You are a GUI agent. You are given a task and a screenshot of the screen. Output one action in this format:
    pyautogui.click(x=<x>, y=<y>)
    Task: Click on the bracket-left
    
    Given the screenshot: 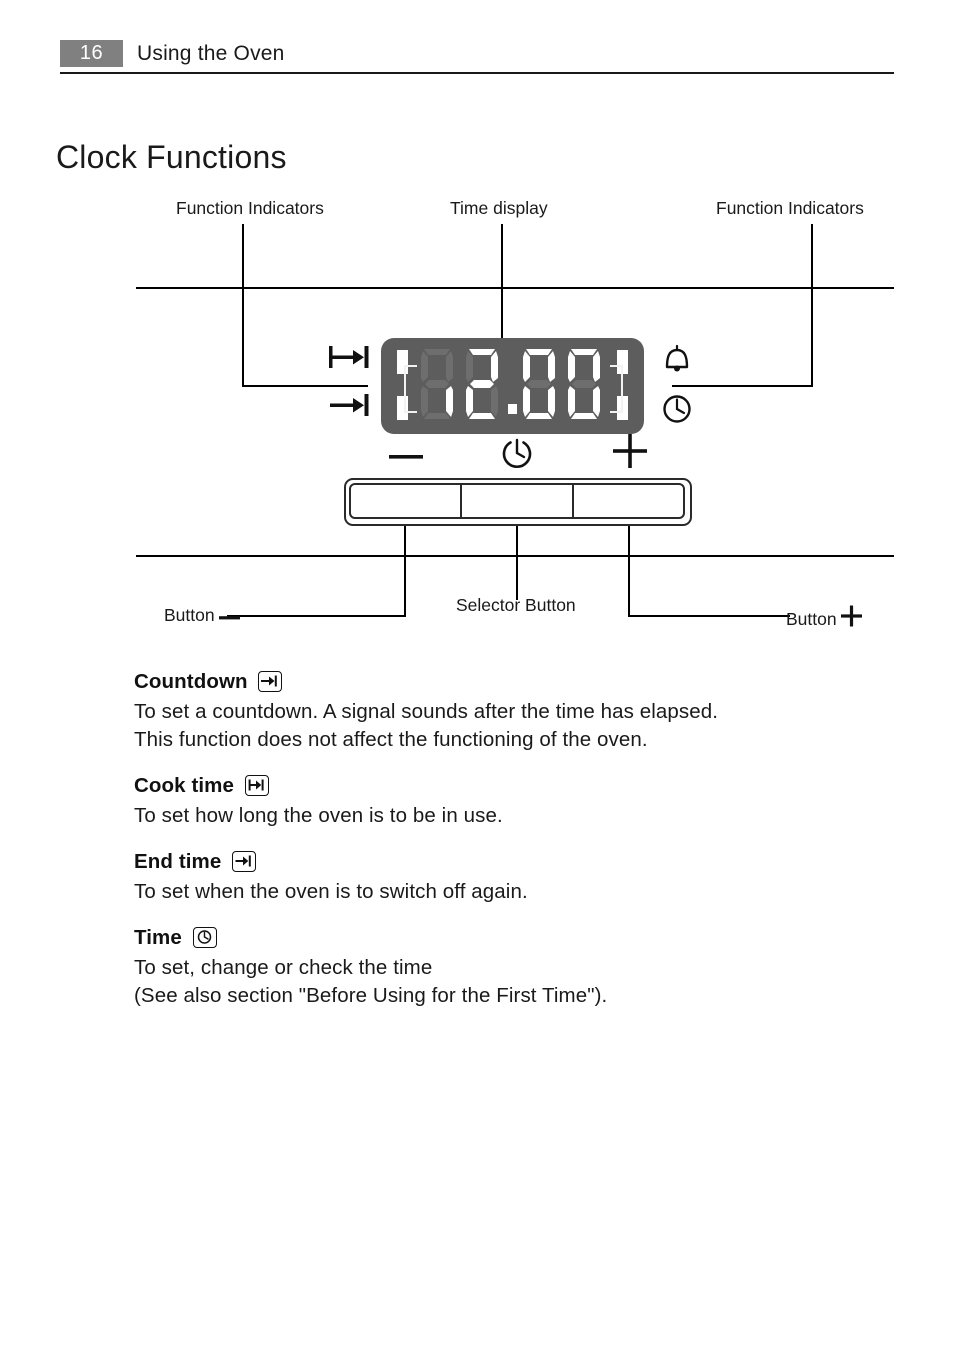 What is the action you would take?
    pyautogui.click(x=410, y=389)
    